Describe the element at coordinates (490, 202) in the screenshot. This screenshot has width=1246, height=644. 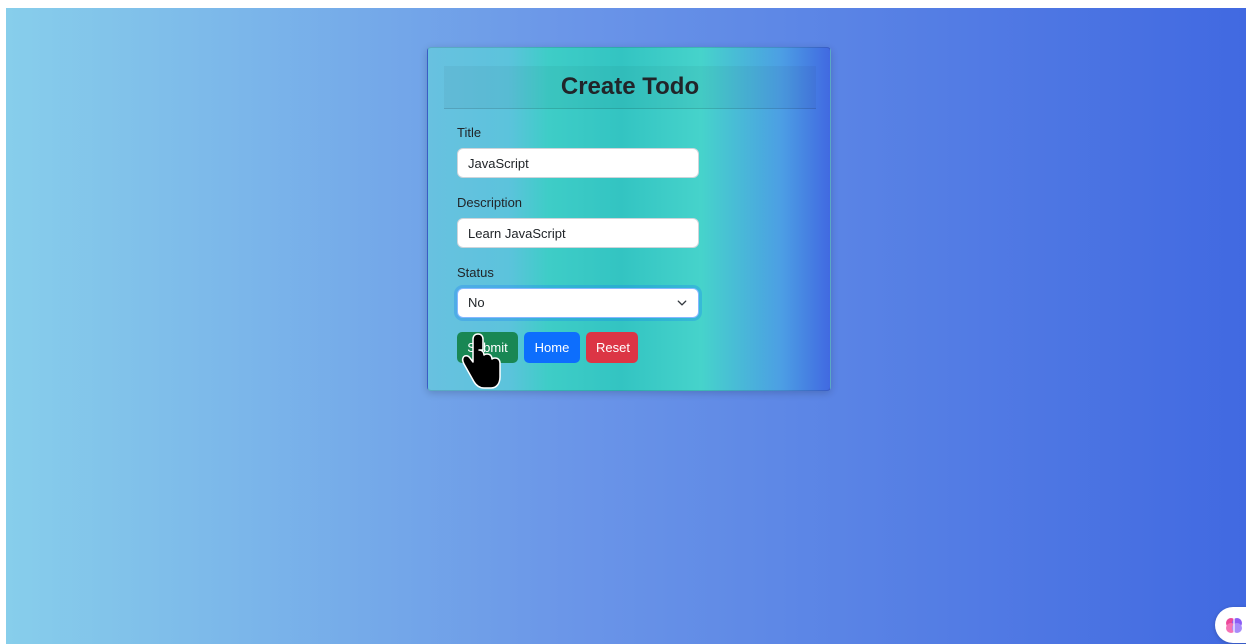
I see `description-label: Description` at that location.